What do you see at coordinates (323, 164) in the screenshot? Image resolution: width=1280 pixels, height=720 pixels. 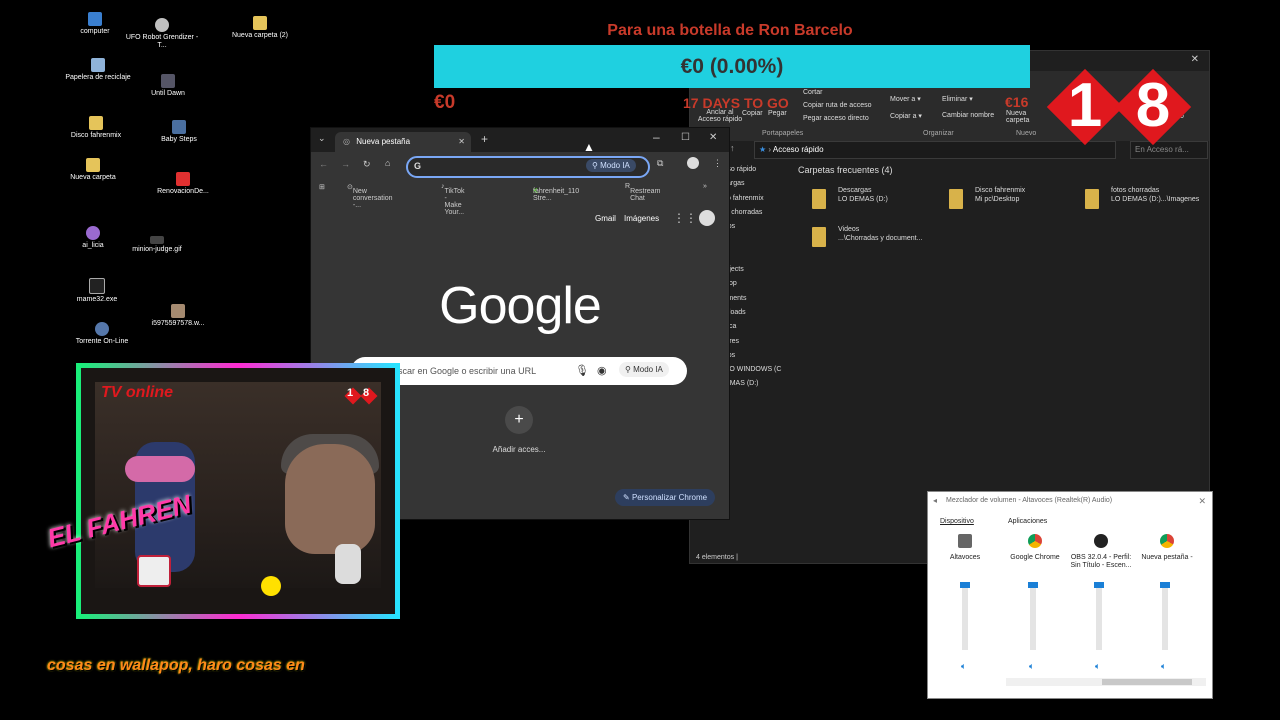 I see `back-icon: ←` at bounding box center [323, 164].